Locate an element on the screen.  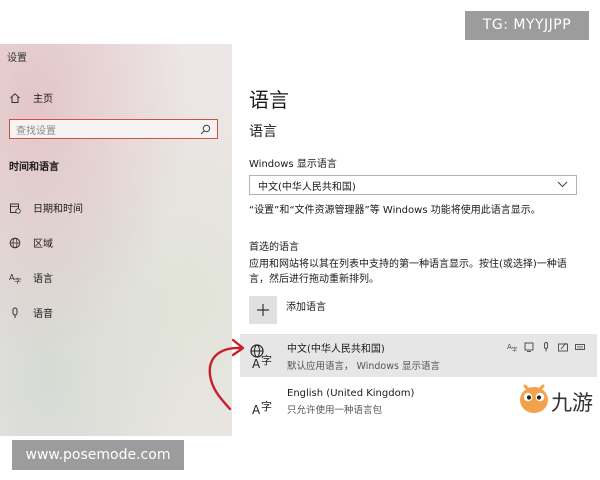
search-icon is located at coordinates (205, 129).